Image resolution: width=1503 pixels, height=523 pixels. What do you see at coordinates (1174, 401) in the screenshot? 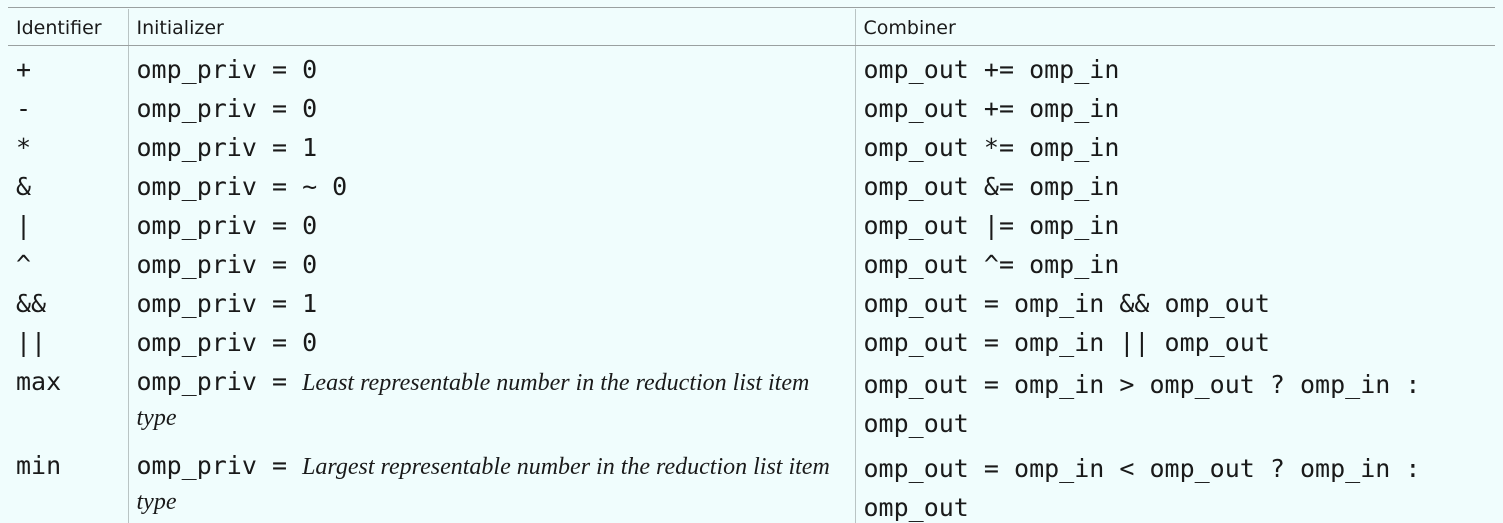
I see `cell-combiner: omp_out = omp_in > omp_out ? omp_in` at bounding box center [1174, 401].